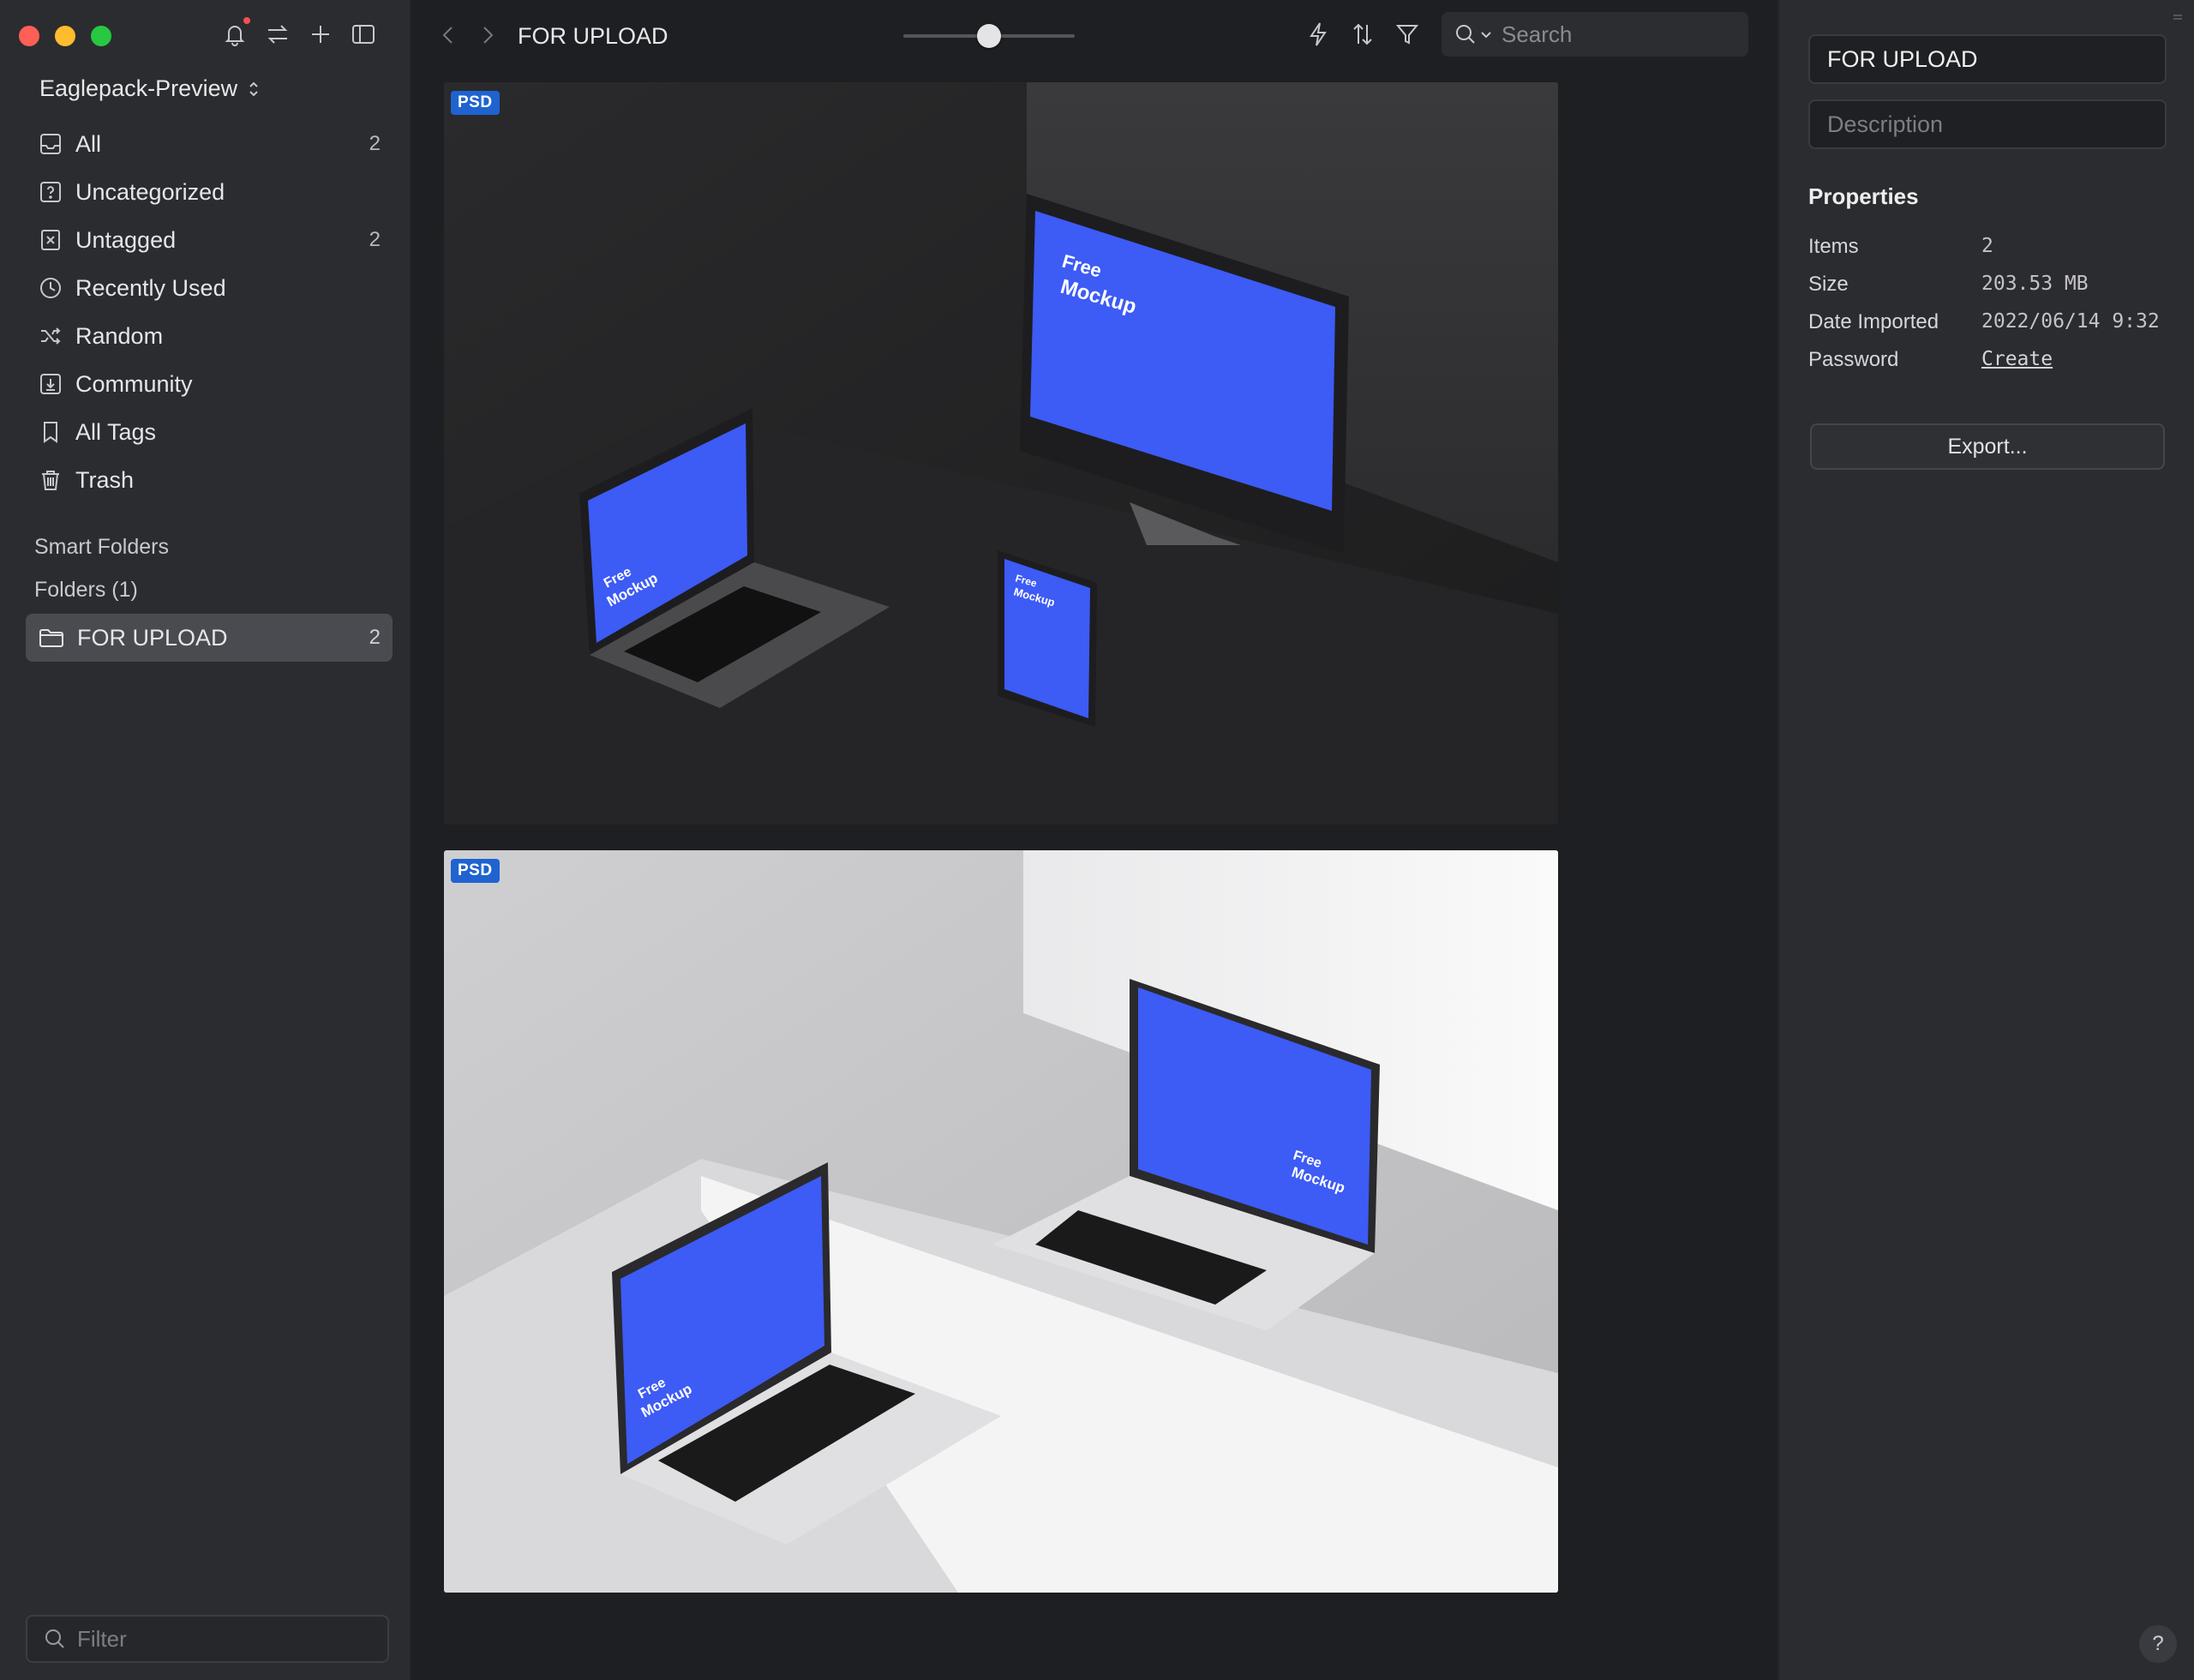 This screenshot has height=1680, width=2194. I want to click on folder-item-for-upload: FOR UPLOAD 2, so click(209, 638).